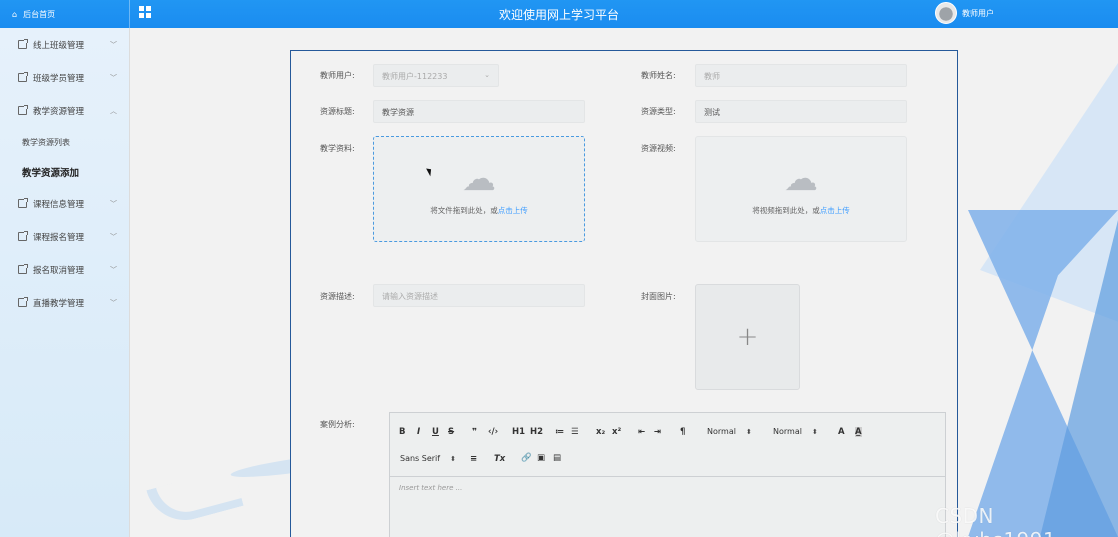 The height and width of the screenshot is (537, 1118). I want to click on resource-type-field: 测试, so click(801, 111).